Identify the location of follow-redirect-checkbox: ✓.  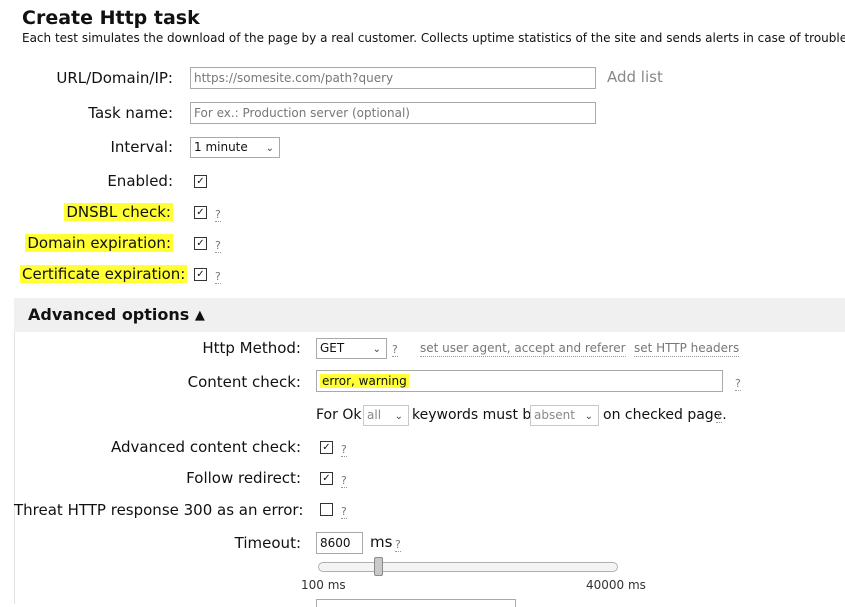
(326, 478).